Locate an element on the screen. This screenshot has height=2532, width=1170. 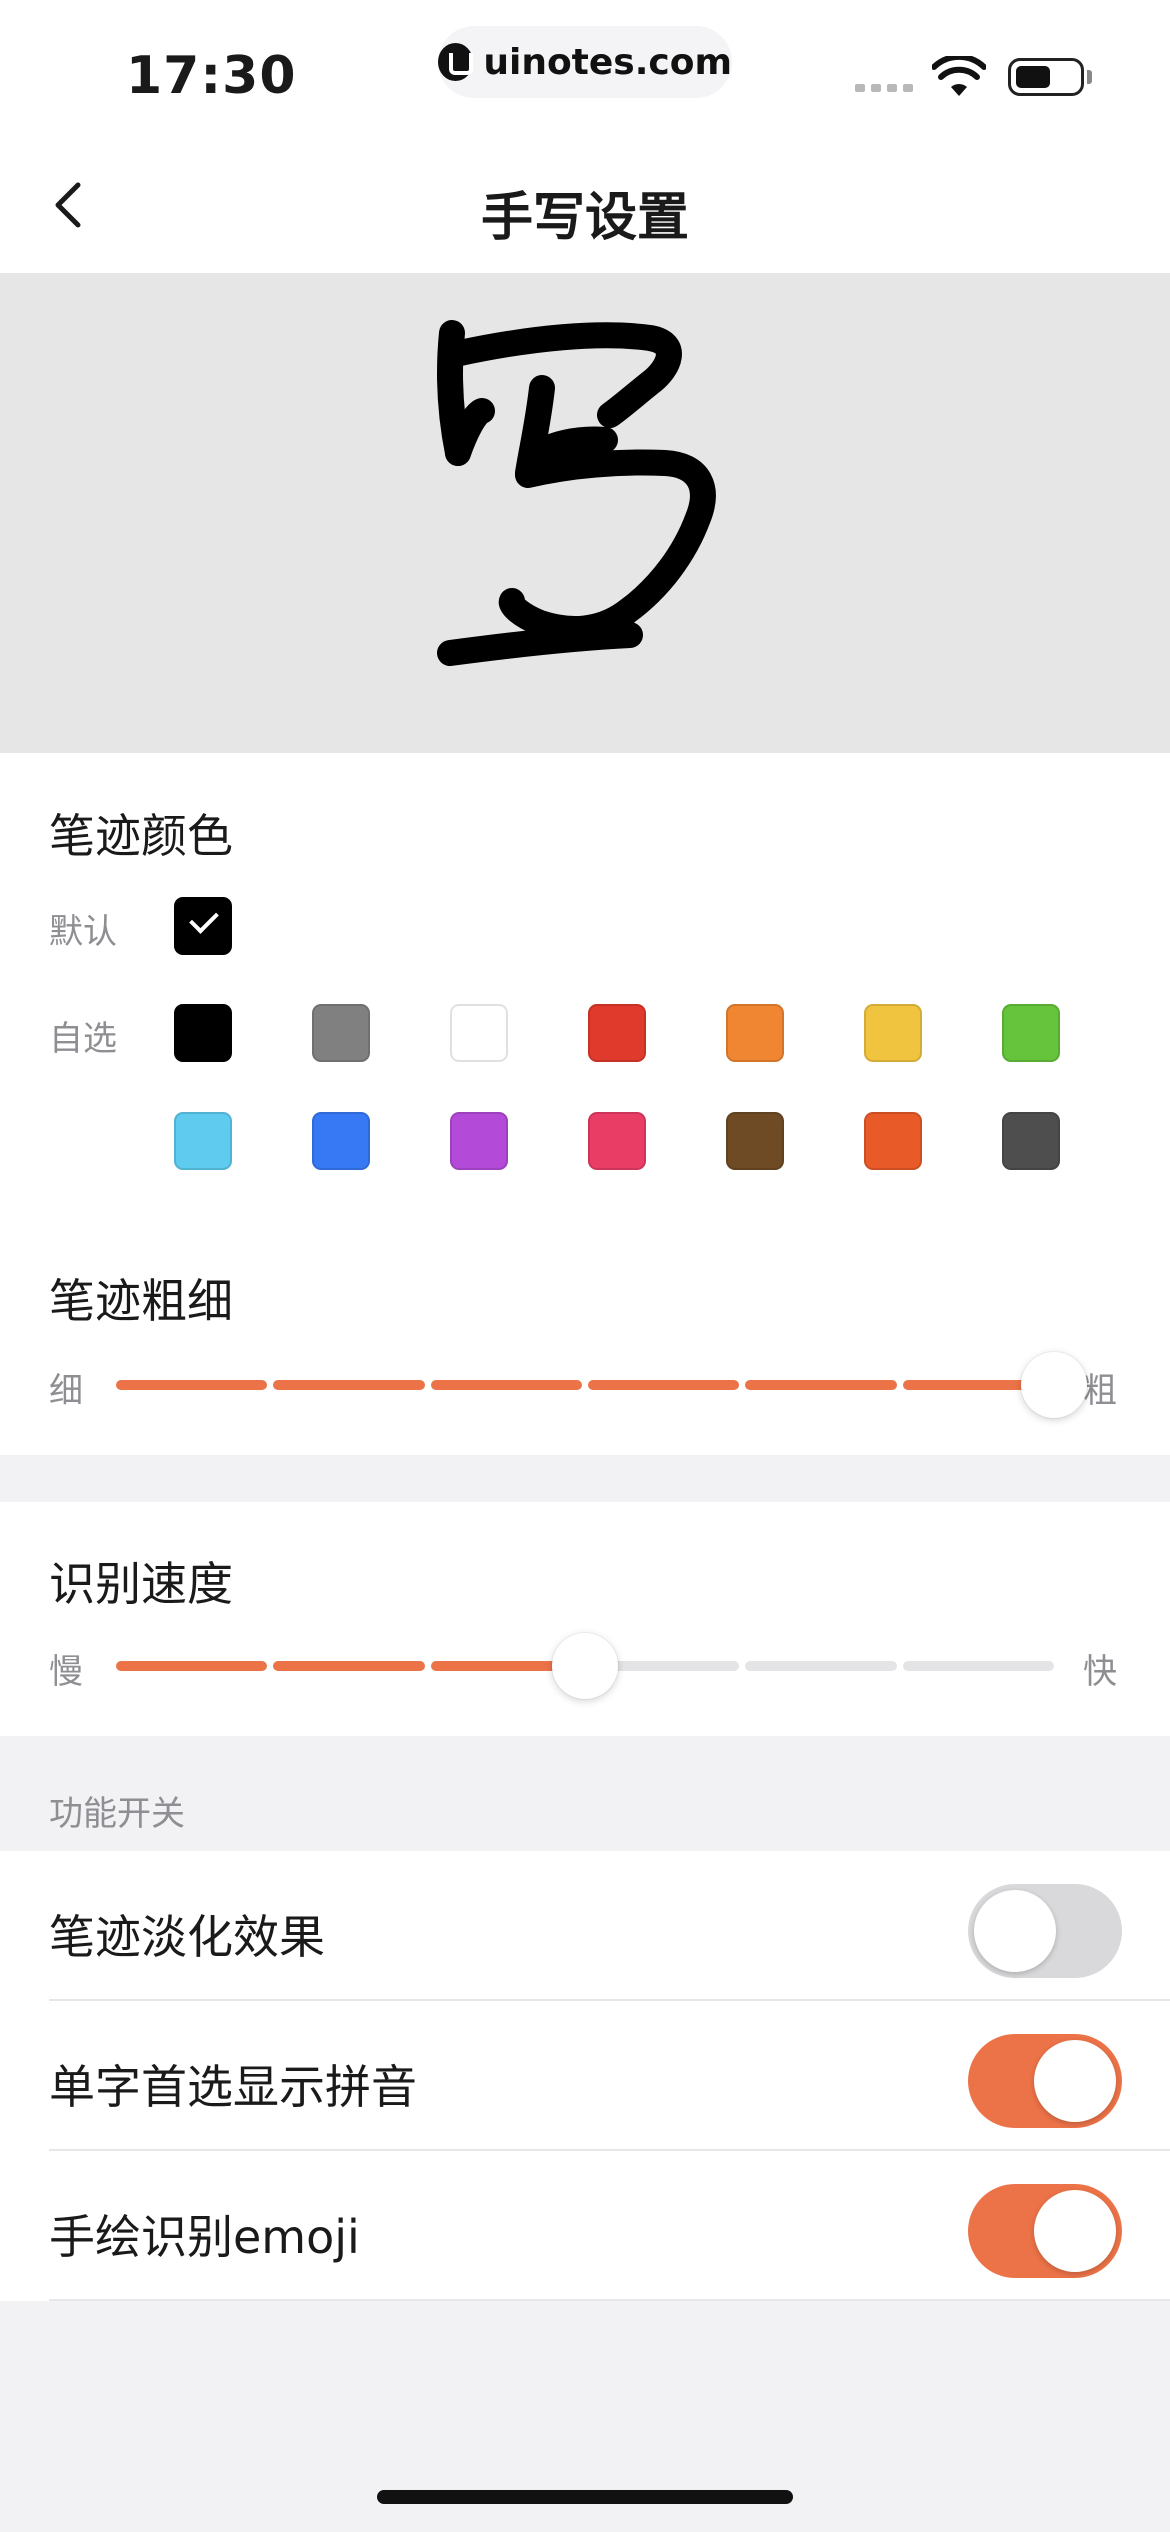
default-color-swatch is located at coordinates (203, 926).